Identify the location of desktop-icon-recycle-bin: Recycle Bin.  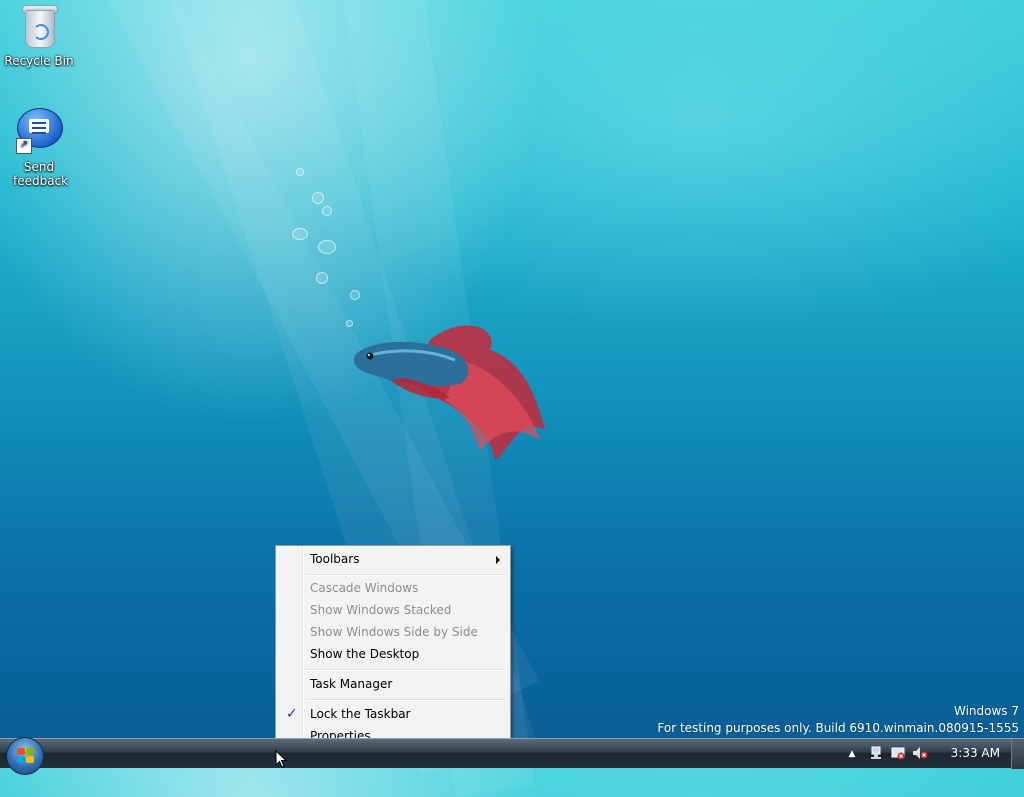
(39, 35).